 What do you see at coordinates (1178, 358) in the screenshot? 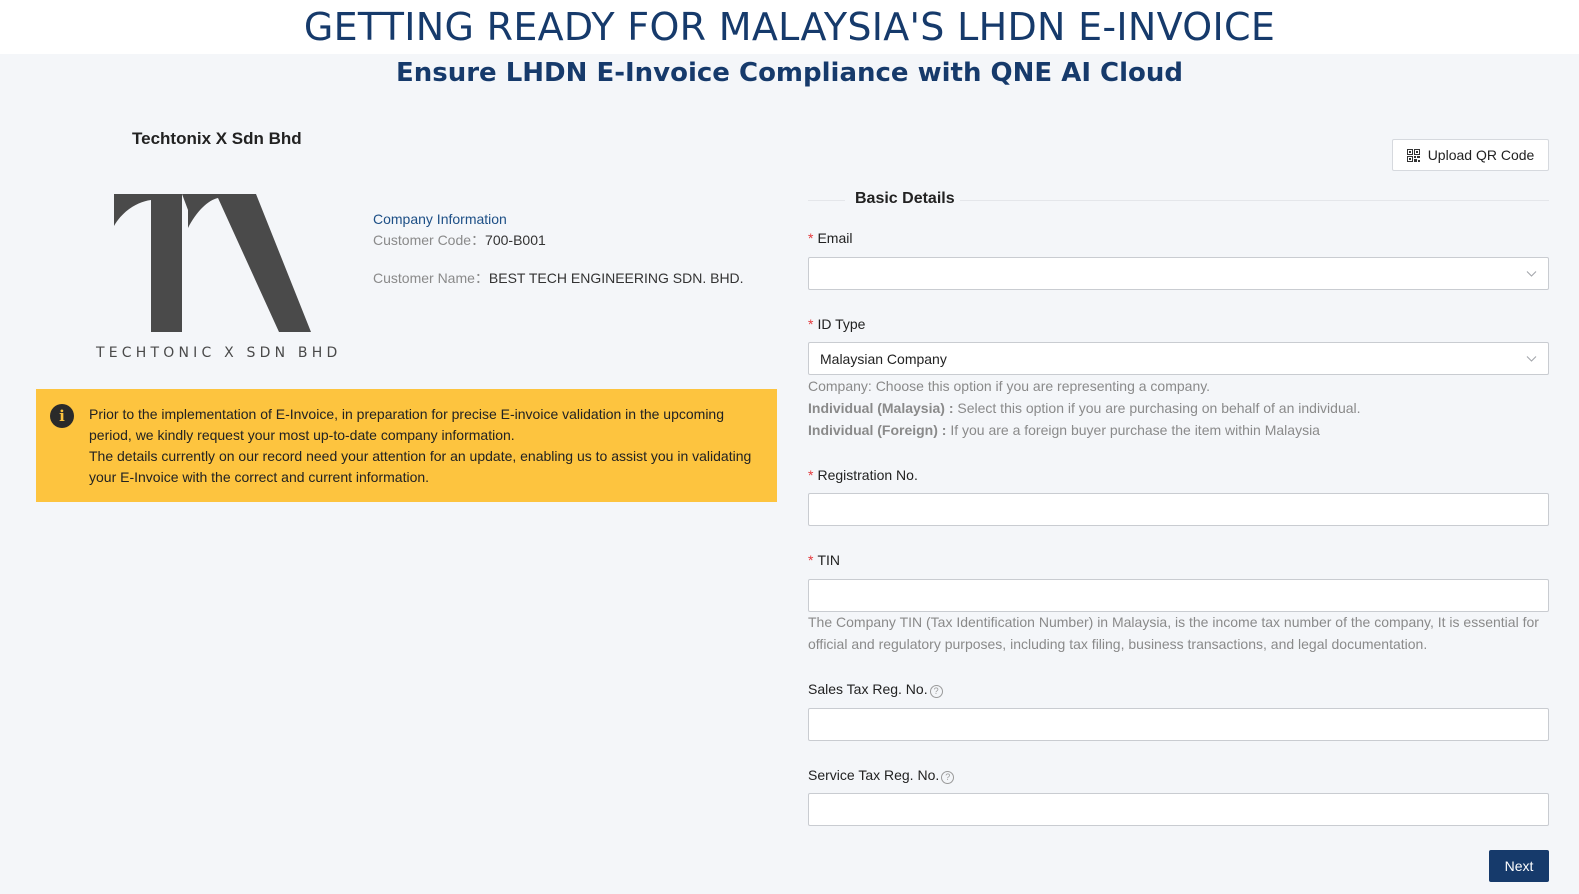
I see `id-type-select: Malaysian Company` at bounding box center [1178, 358].